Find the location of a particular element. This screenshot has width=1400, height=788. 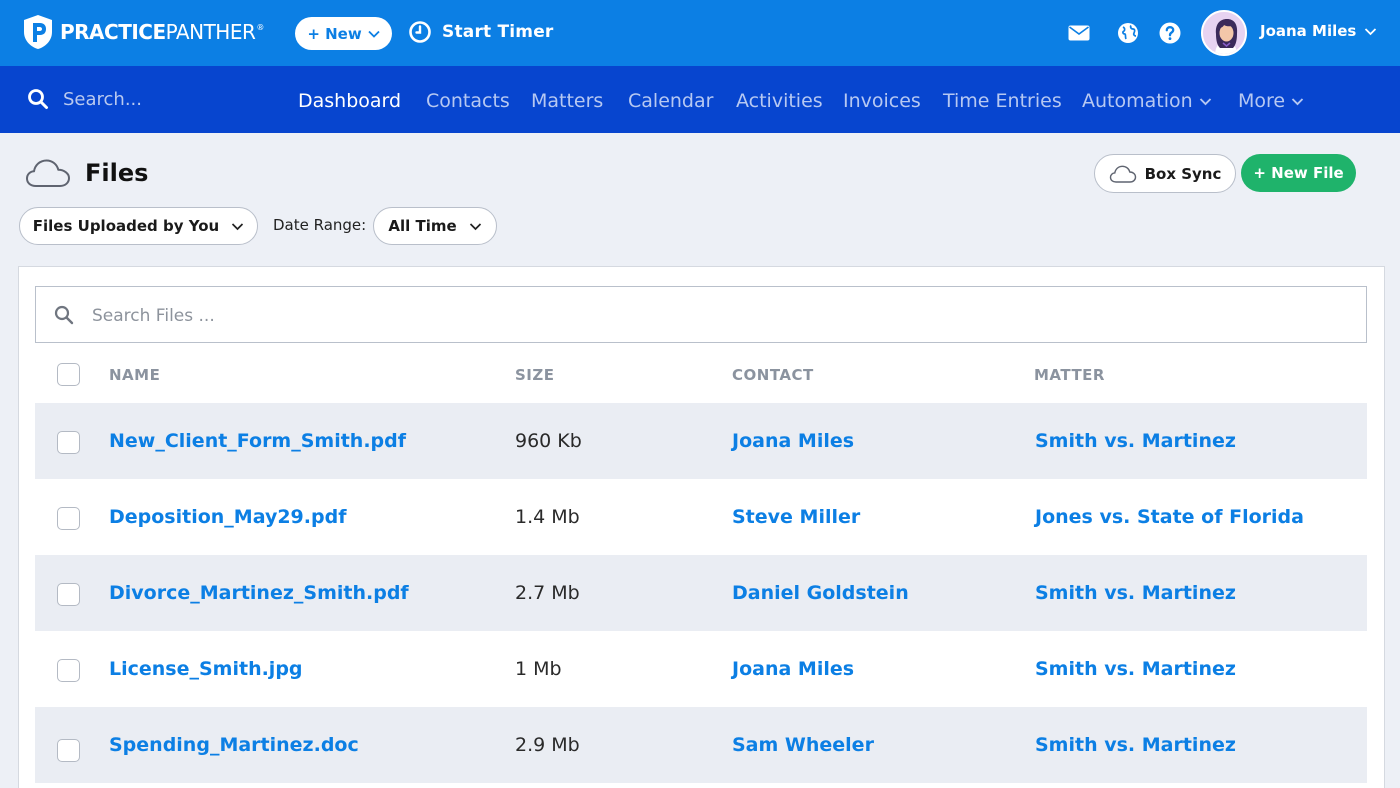

file-name-link: Deposition_May29.pdf is located at coordinates (227, 517).